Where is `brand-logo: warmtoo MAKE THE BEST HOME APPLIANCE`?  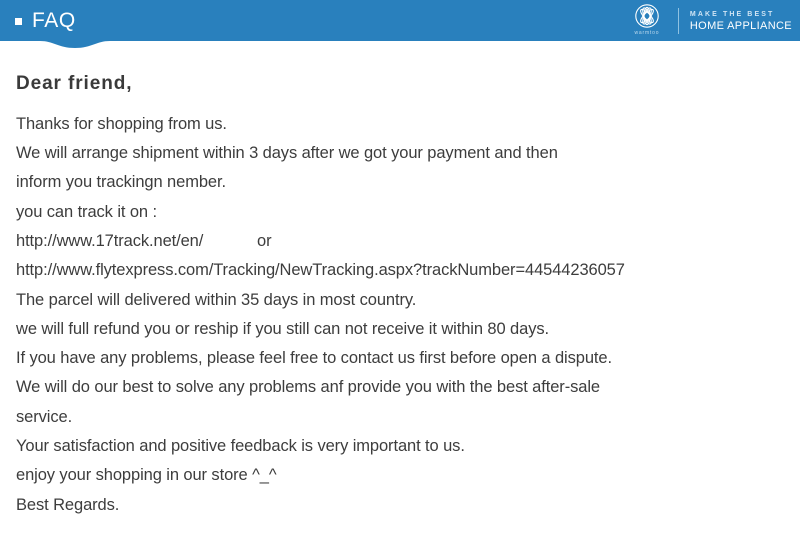 brand-logo: warmtoo MAKE THE BEST HOME APPLIANCE is located at coordinates (712, 20).